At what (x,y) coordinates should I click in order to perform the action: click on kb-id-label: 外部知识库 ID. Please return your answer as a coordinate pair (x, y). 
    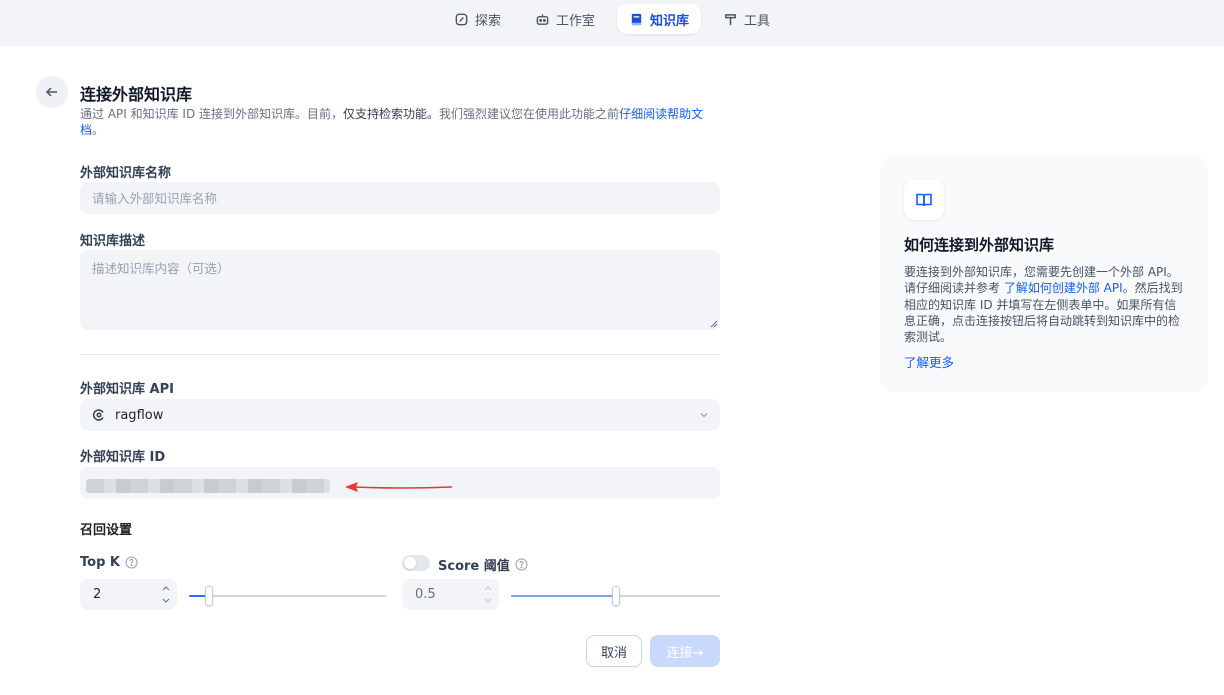
    Looking at the image, I should click on (123, 457).